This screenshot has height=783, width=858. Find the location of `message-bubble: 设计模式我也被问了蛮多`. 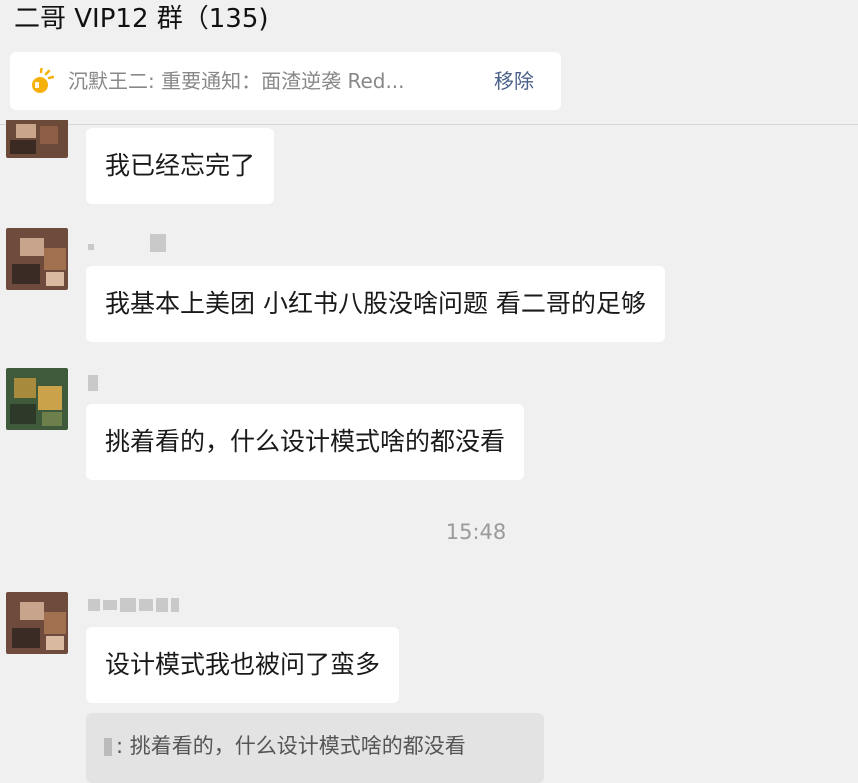

message-bubble: 设计模式我也被问了蛮多 is located at coordinates (243, 665).